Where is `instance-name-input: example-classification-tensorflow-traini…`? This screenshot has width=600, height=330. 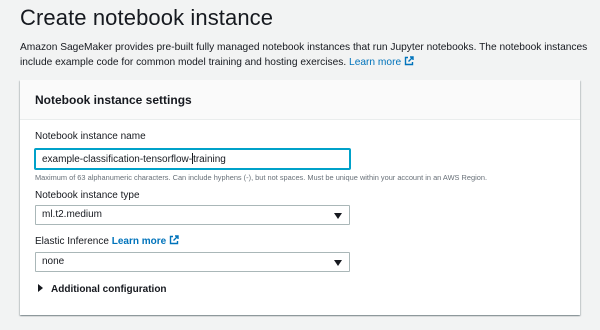 instance-name-input: example-classification-tensorflow-traini… is located at coordinates (192, 159).